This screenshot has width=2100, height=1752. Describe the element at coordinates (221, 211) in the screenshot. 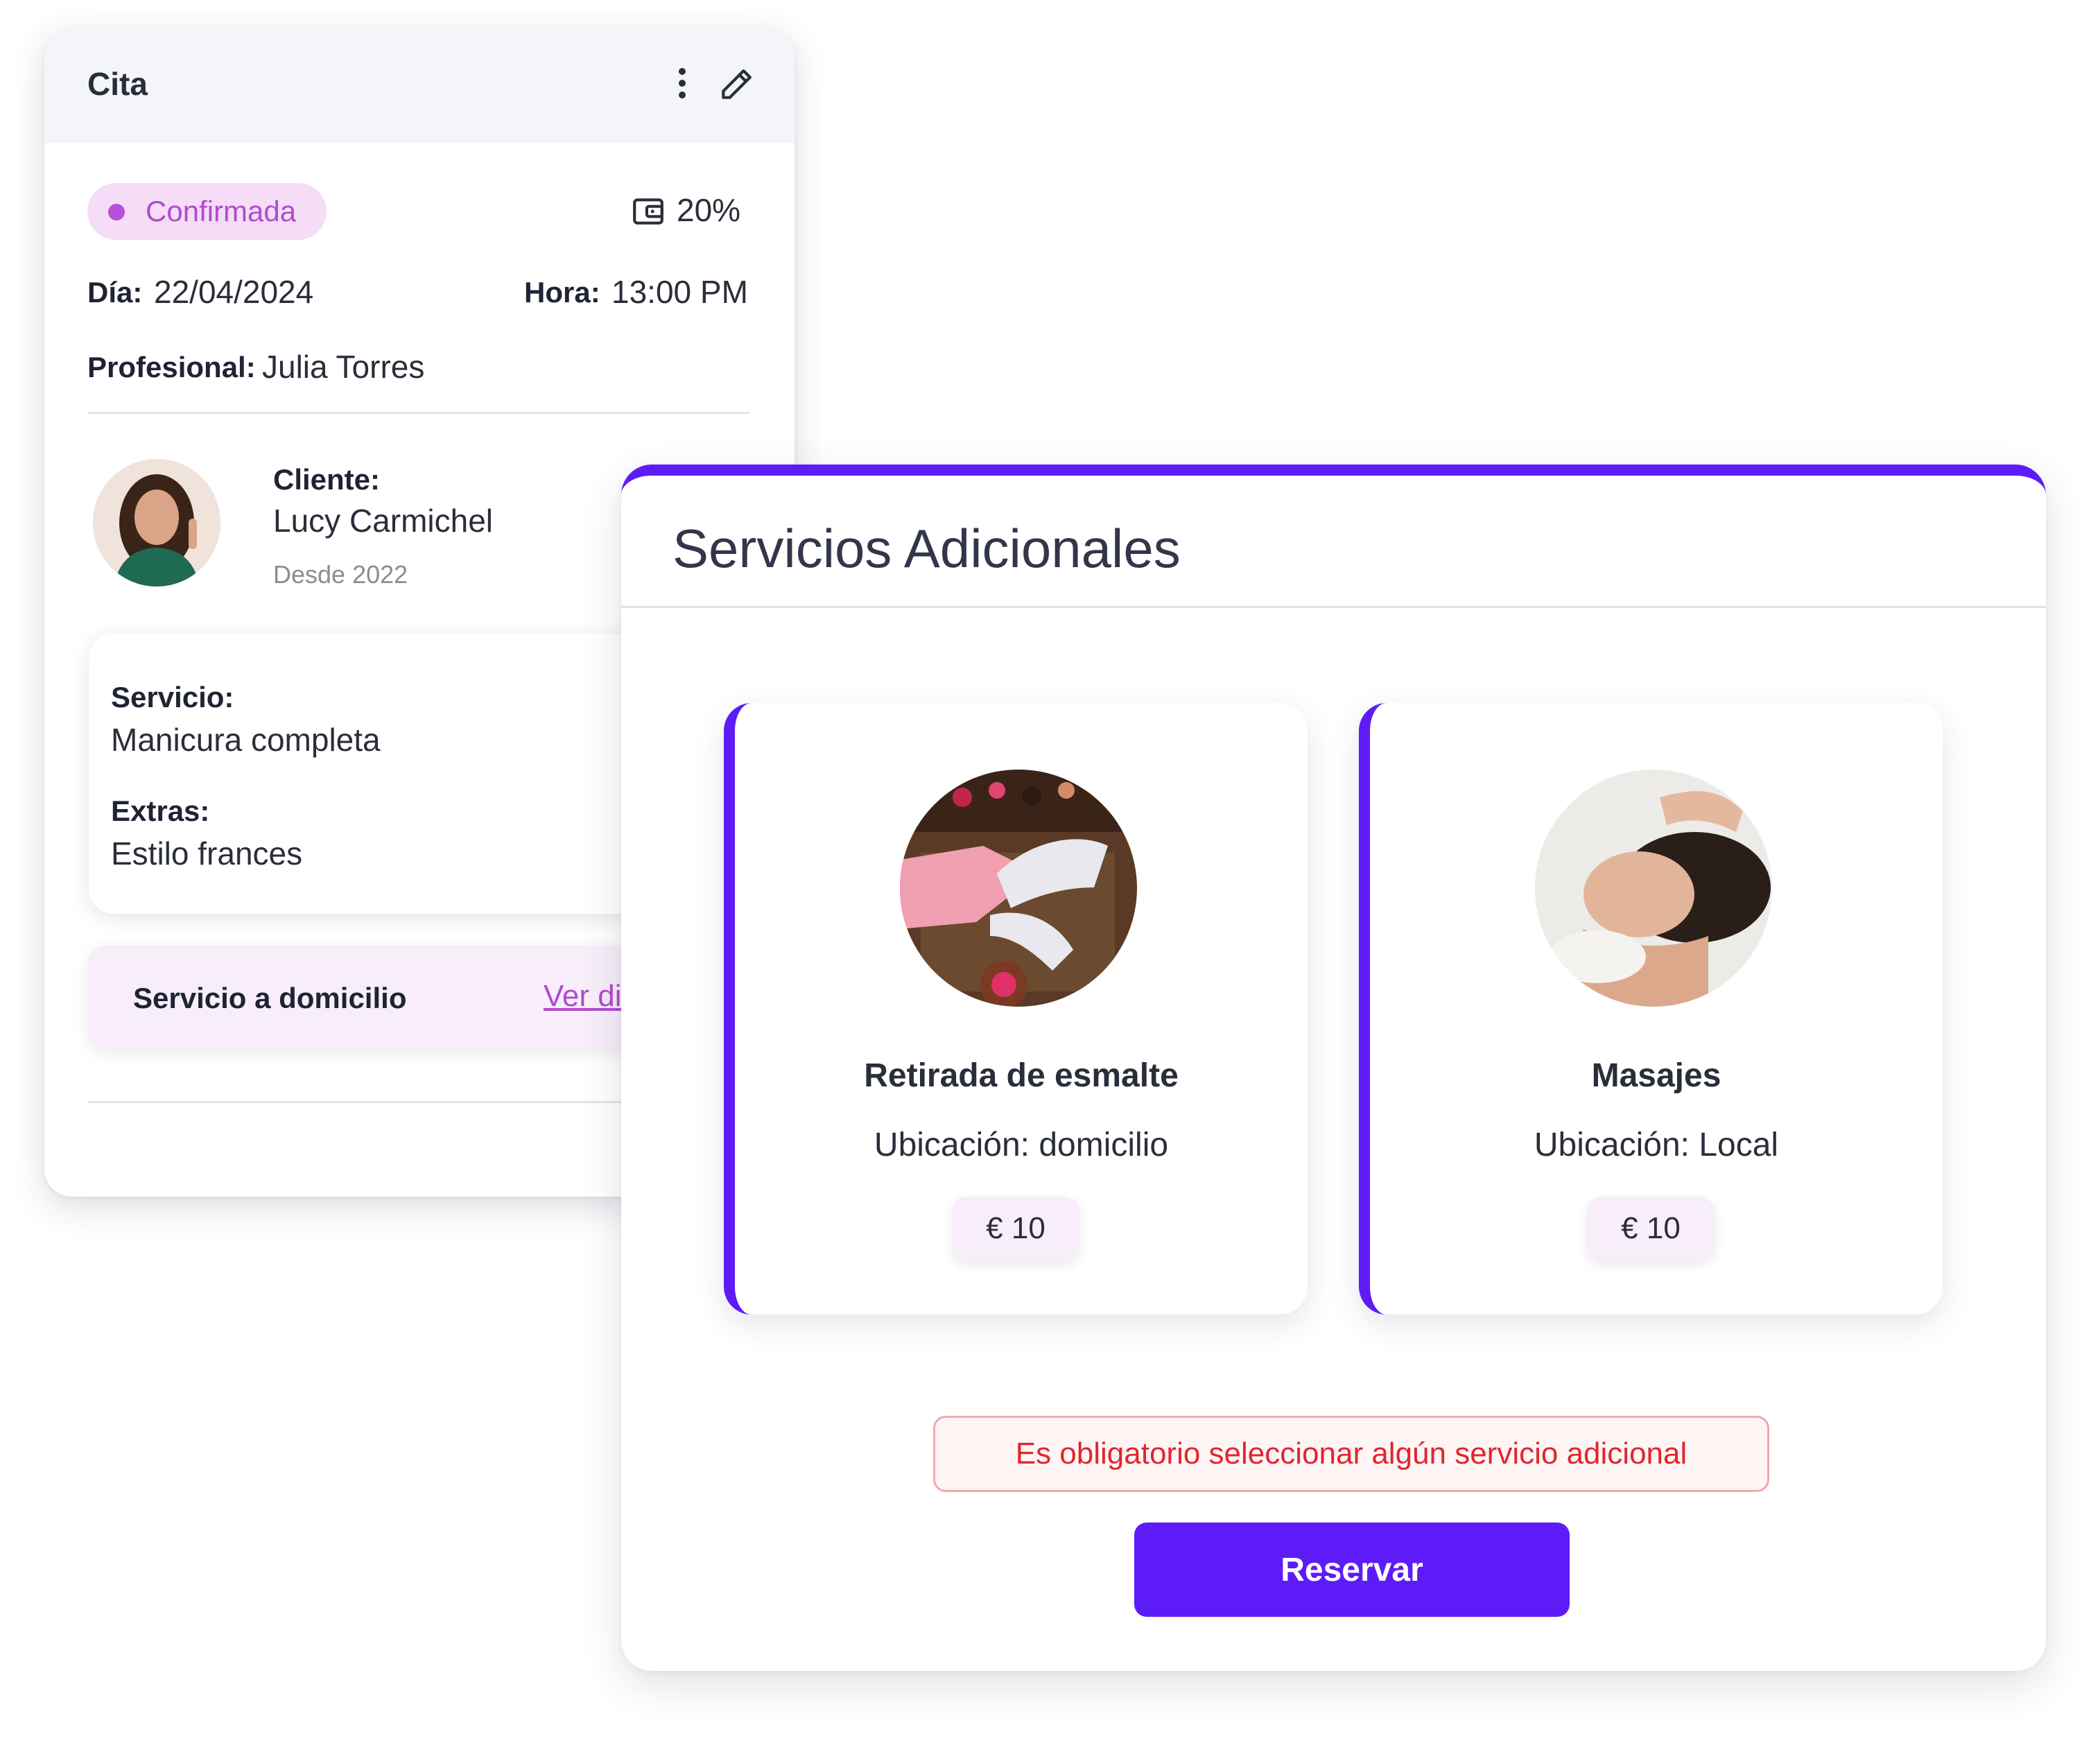

I see `status-label: Confirmada` at that location.